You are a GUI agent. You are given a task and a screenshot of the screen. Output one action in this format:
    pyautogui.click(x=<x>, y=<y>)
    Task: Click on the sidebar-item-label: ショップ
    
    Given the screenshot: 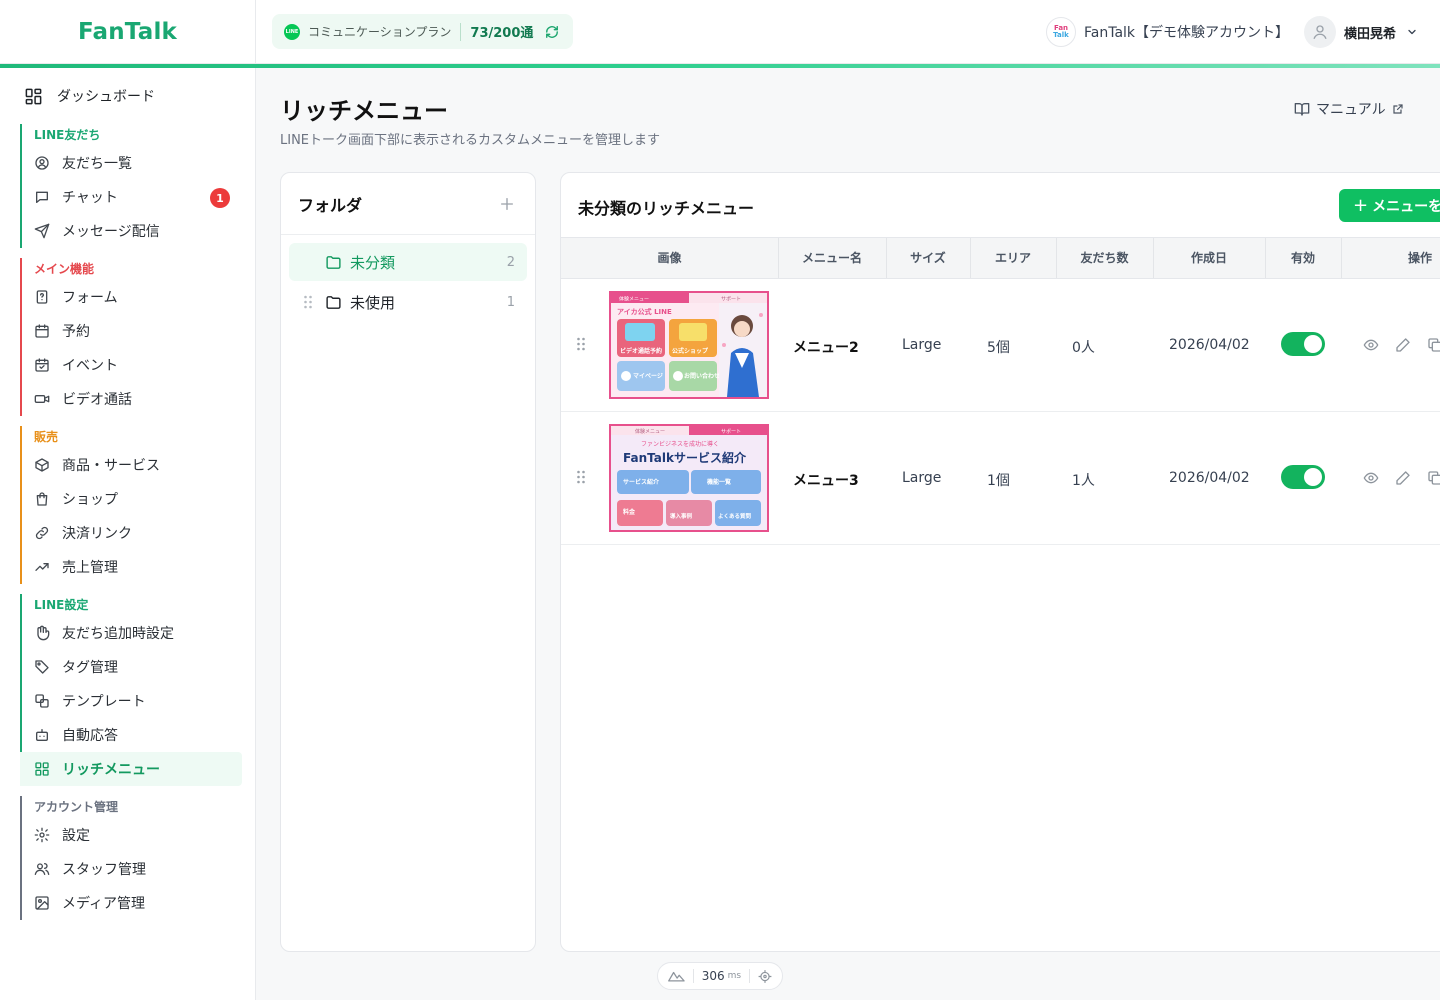 What is the action you would take?
    pyautogui.click(x=90, y=500)
    